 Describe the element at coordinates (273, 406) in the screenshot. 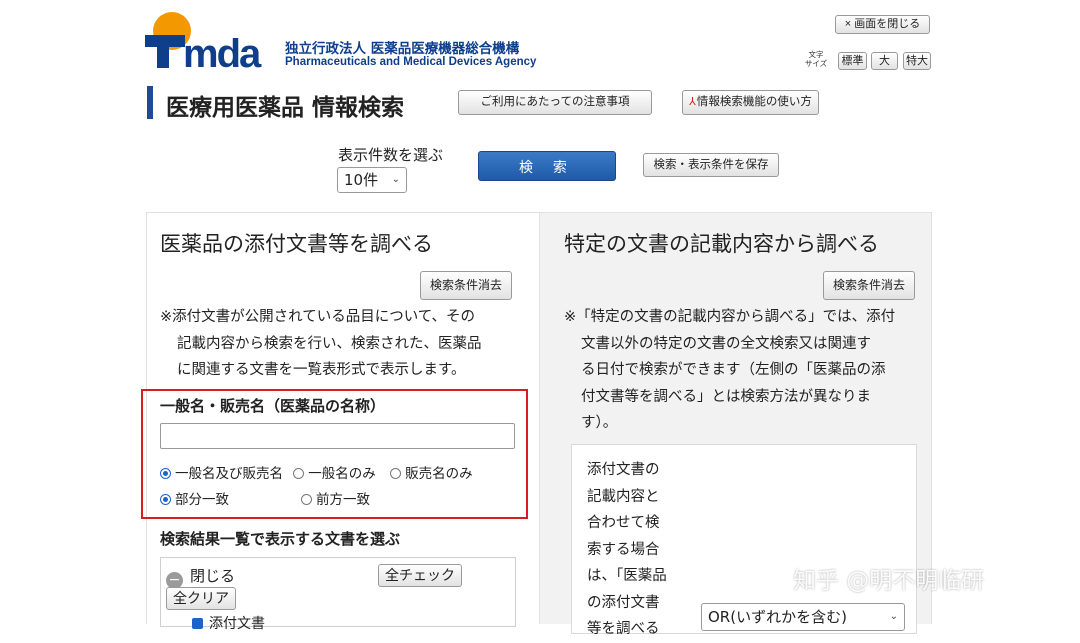

I see `drug-name-label: 一般名・販売名（医薬品の名称）` at that location.